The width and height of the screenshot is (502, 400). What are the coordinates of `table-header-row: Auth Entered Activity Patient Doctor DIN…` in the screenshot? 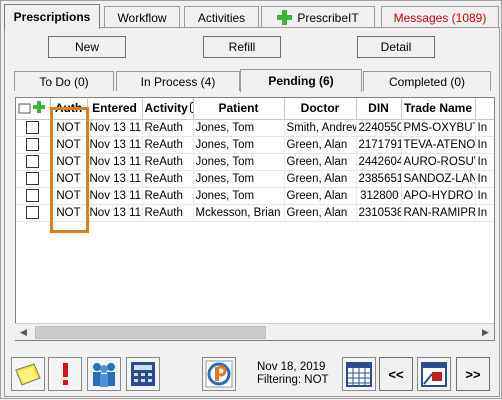 It's located at (255, 109).